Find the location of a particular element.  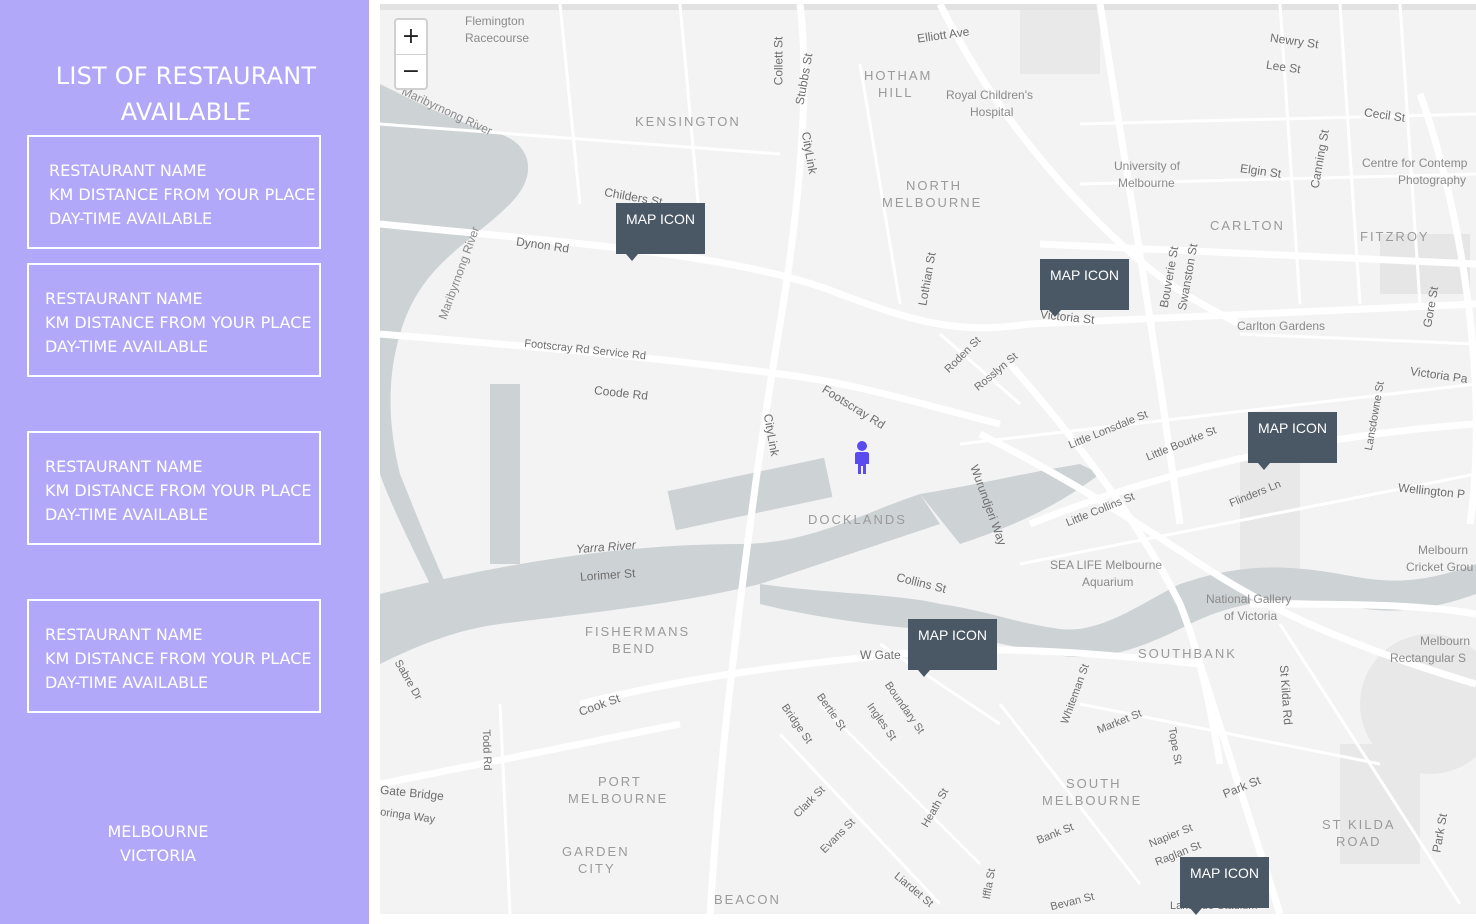

location-city: MELBOURNE is located at coordinates (158, 831).